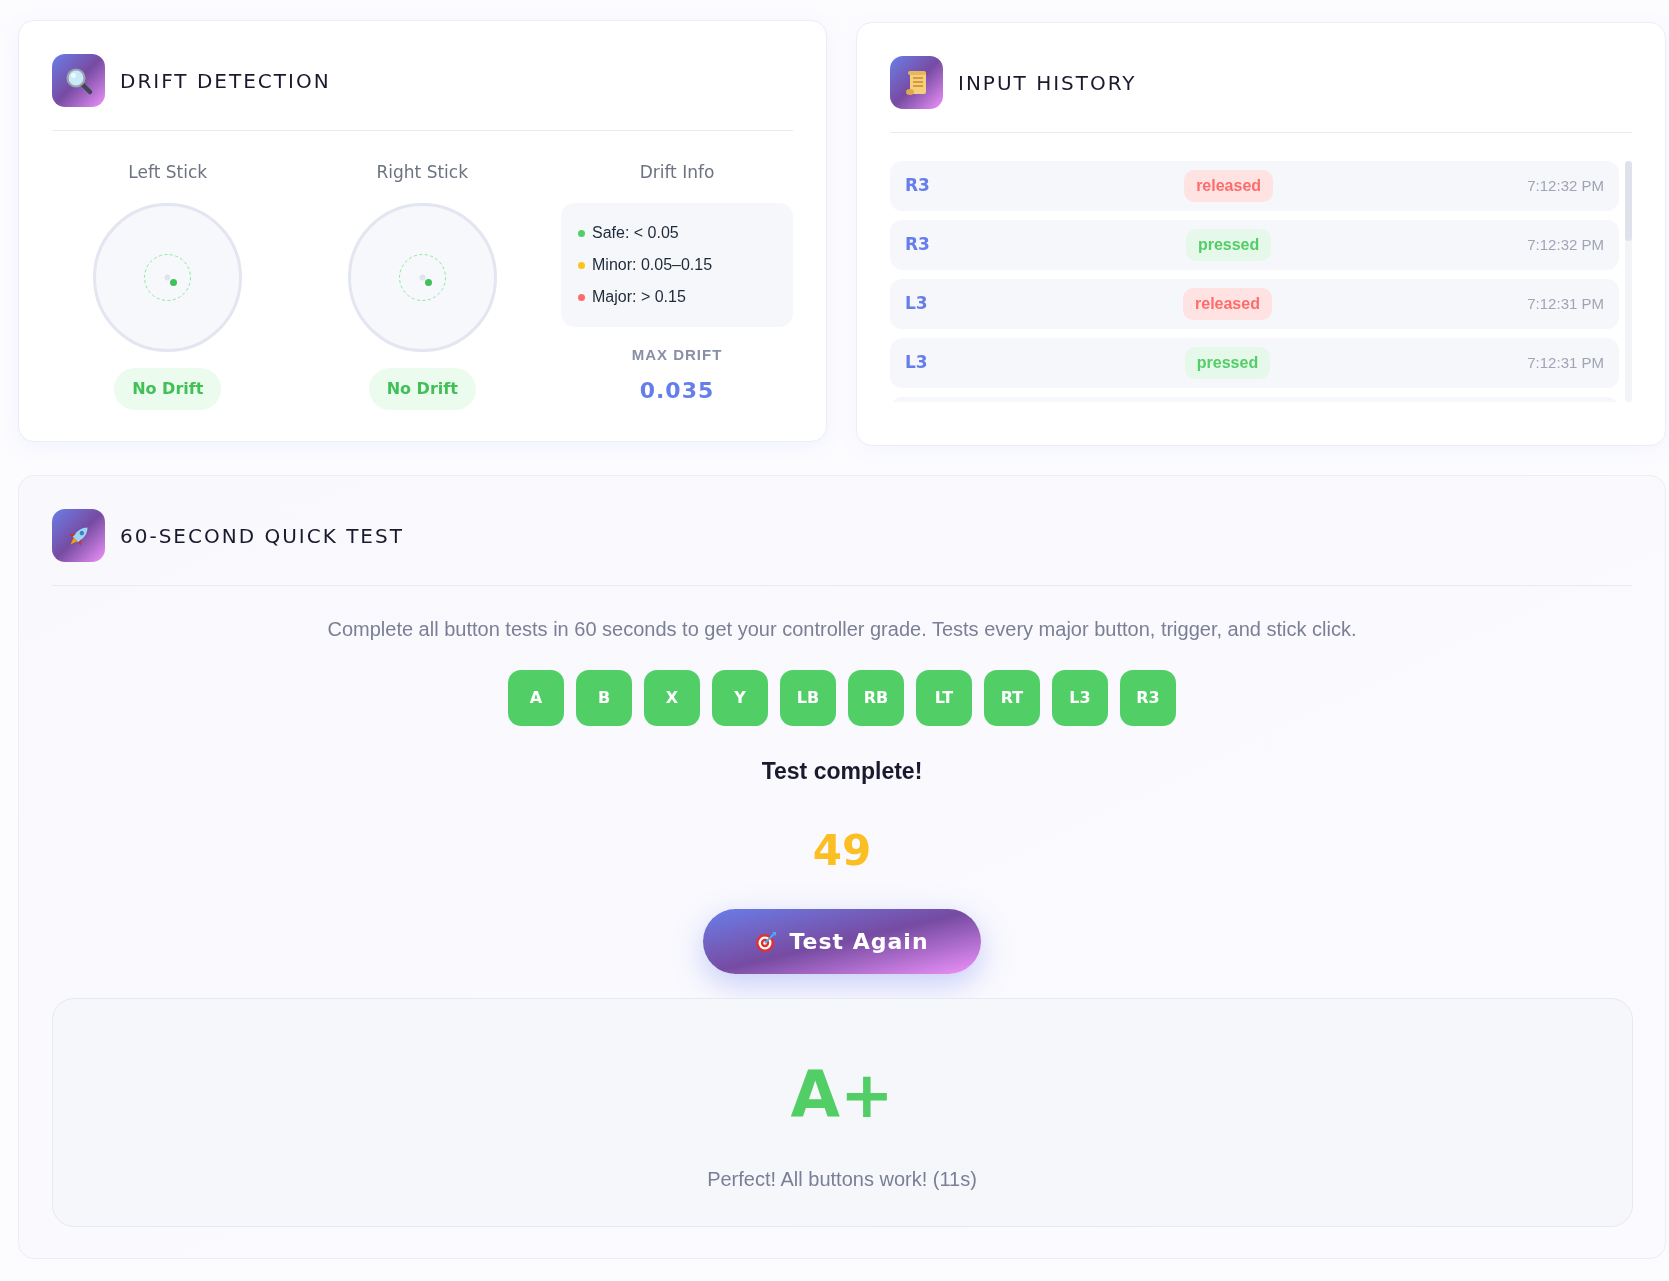 The height and width of the screenshot is (1281, 1669). Describe the element at coordinates (808, 698) in the screenshot. I see `test-button: LB` at that location.